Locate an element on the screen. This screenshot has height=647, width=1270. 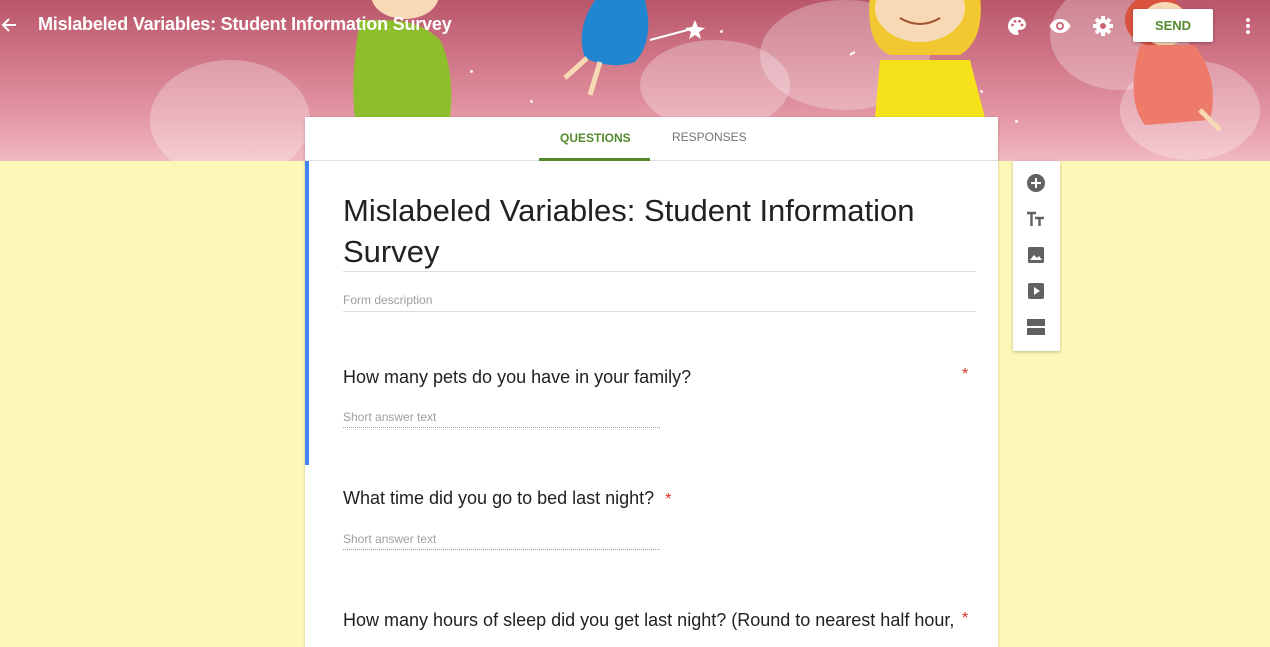
back-arrow-icon is located at coordinates (9, 25).